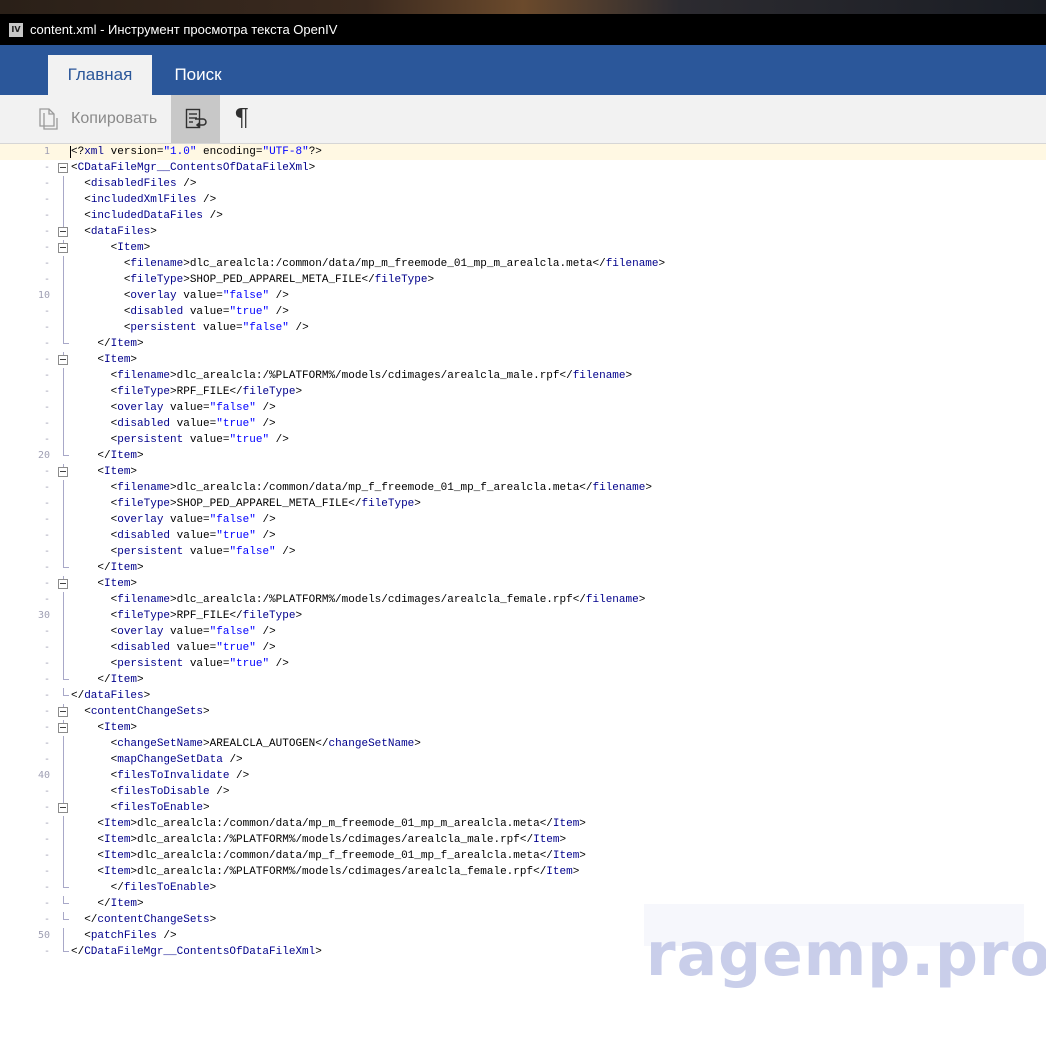  What do you see at coordinates (523, 888) in the screenshot?
I see `code-line: - </filesToEnable>` at bounding box center [523, 888].